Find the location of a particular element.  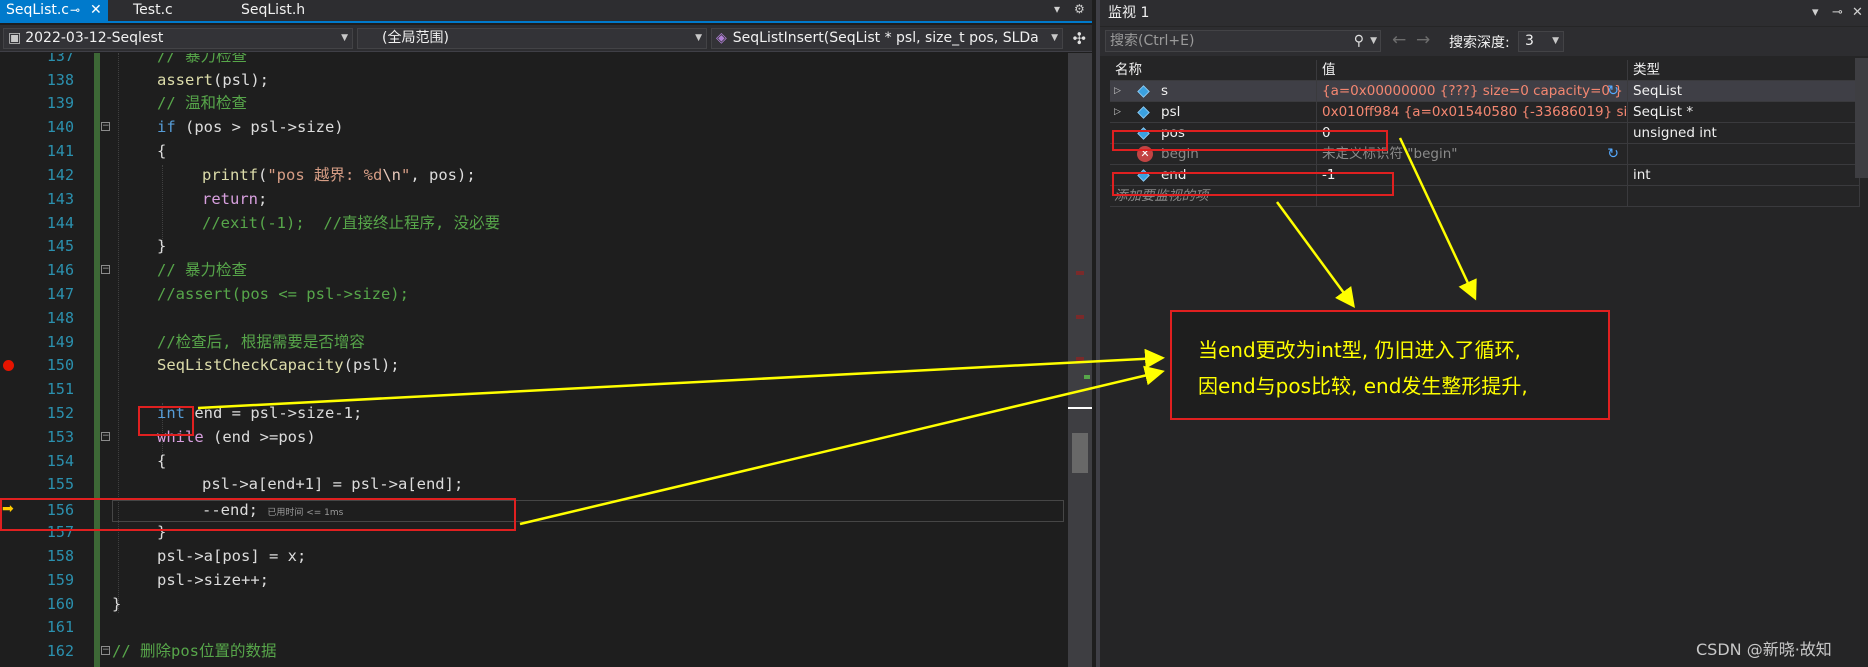

tab-list-dropdown-icon: ▾ is located at coordinates (1057, 9).